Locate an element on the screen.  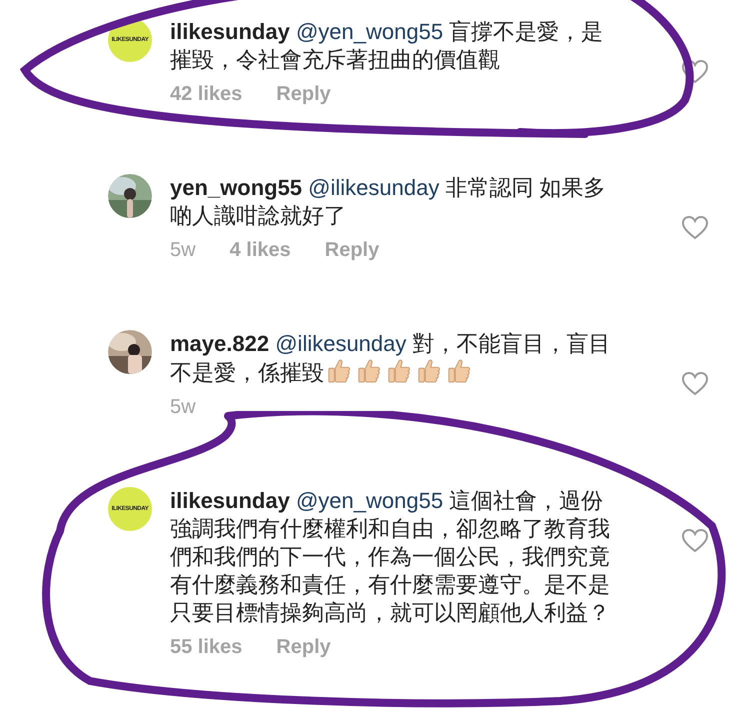
comment-text: yen_wong55 @ilikesunday 非常認同 如果多啲人識咁諗就好了 is located at coordinates (388, 202).